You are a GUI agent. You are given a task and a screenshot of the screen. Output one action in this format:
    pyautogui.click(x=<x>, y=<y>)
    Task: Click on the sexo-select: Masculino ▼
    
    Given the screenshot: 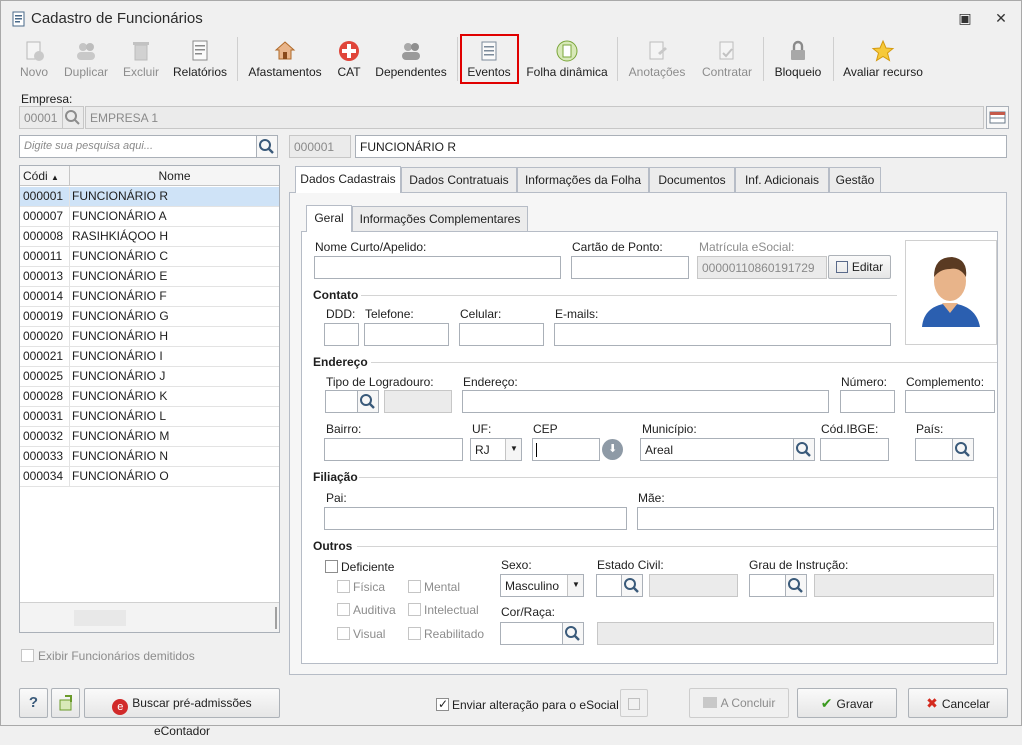 What is the action you would take?
    pyautogui.click(x=542, y=585)
    